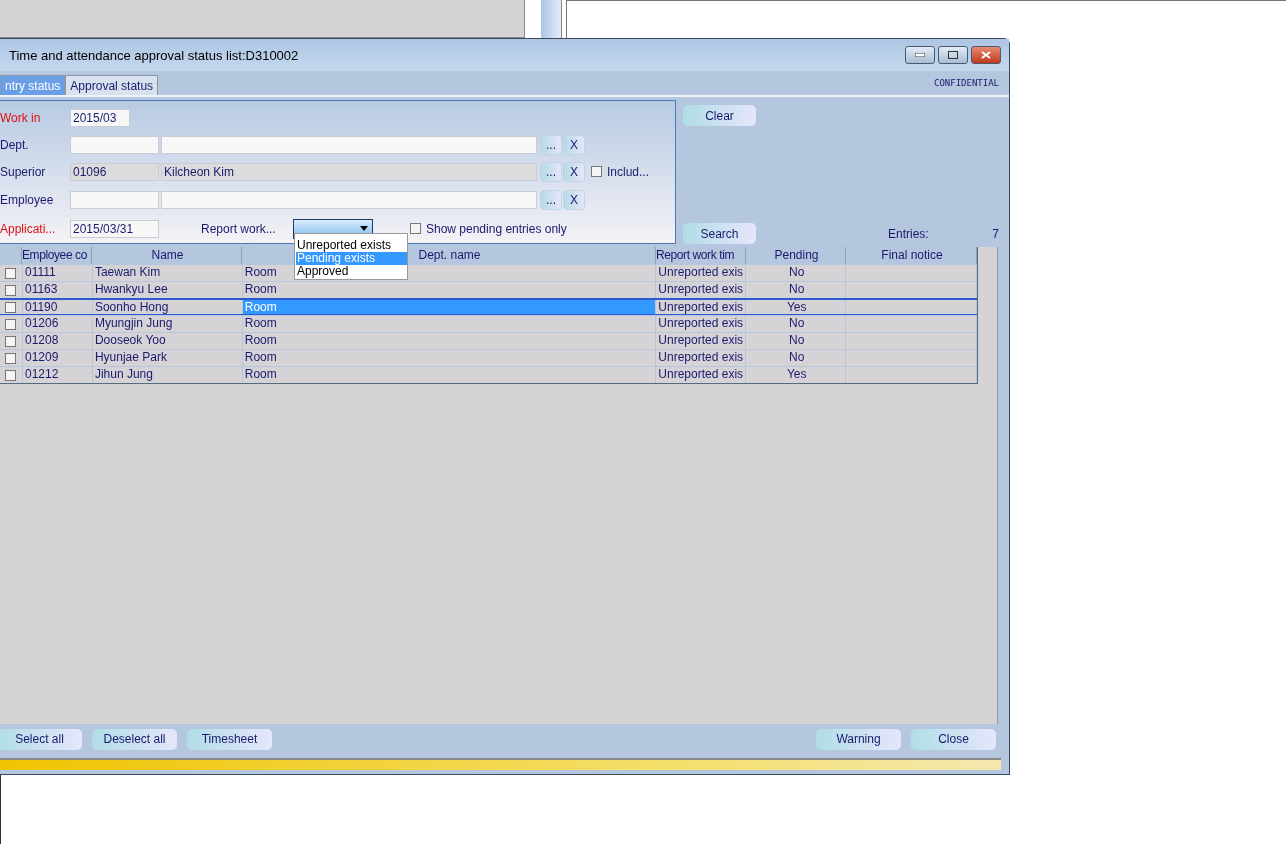 This screenshot has width=1286, height=844. I want to click on action-button: Select all, so click(41, 739).